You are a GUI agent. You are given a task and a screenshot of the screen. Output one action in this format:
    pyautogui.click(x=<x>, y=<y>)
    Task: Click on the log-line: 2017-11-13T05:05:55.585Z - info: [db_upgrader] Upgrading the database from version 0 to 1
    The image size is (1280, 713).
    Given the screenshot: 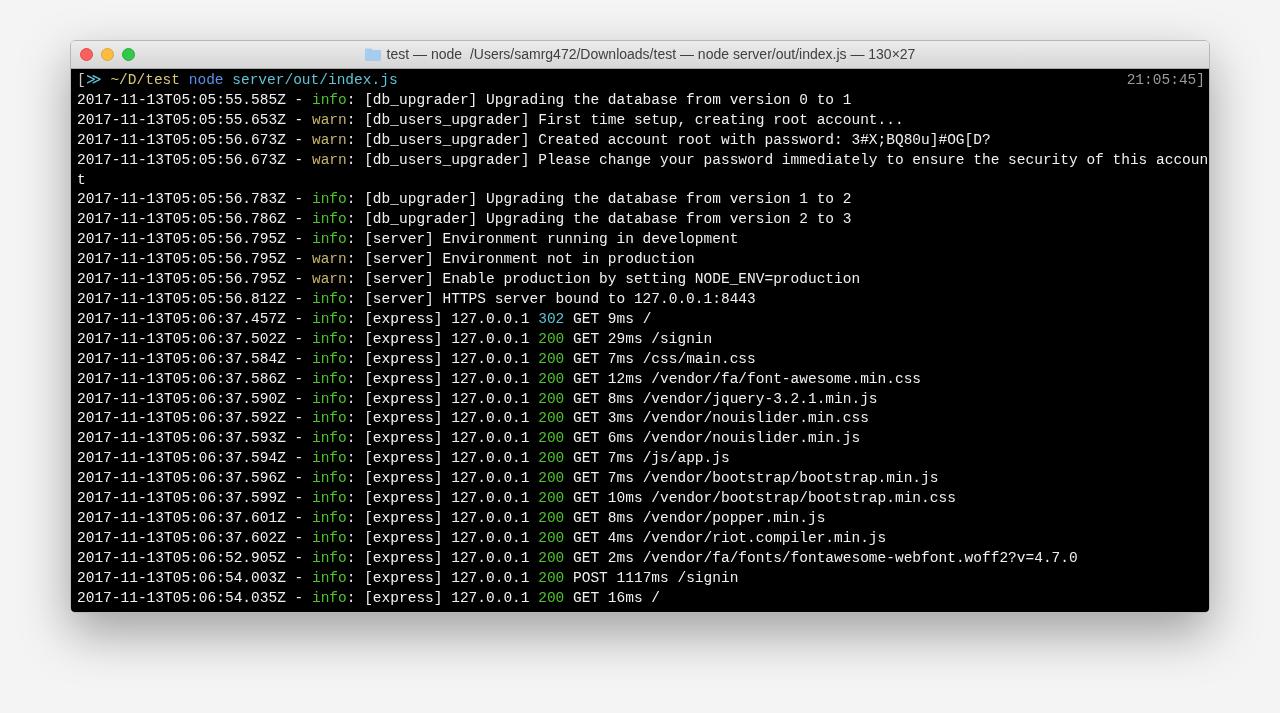 What is the action you would take?
    pyautogui.click(x=464, y=100)
    